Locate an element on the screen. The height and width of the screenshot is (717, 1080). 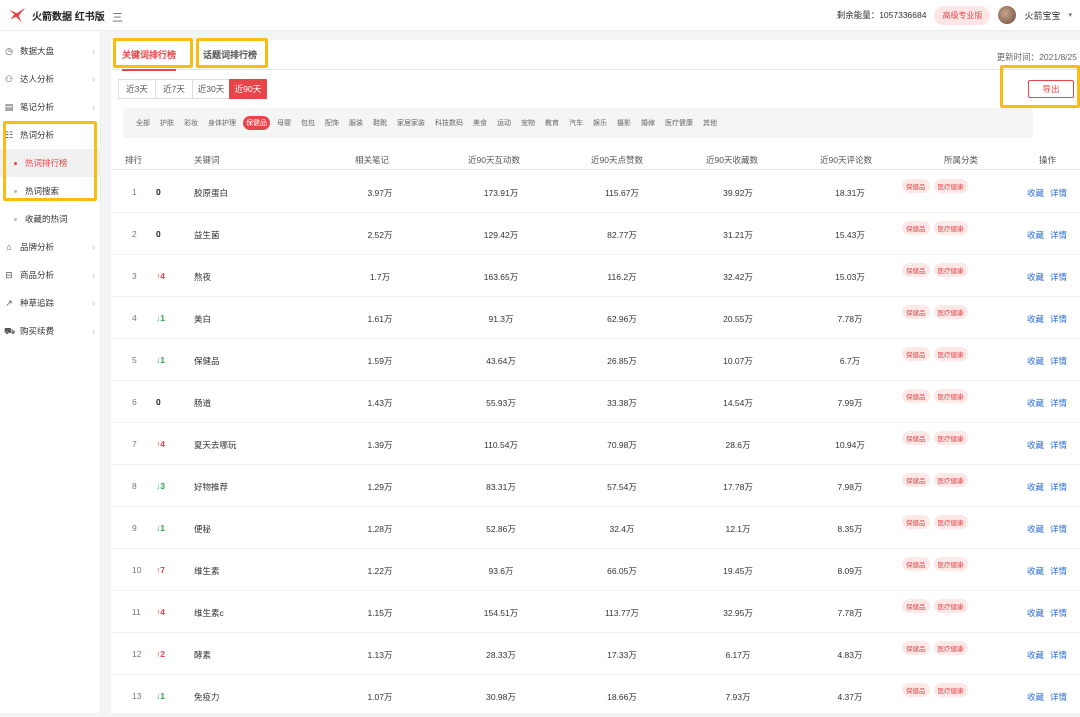
row-actions: 收藏 详情 is located at coordinates (1047, 487).